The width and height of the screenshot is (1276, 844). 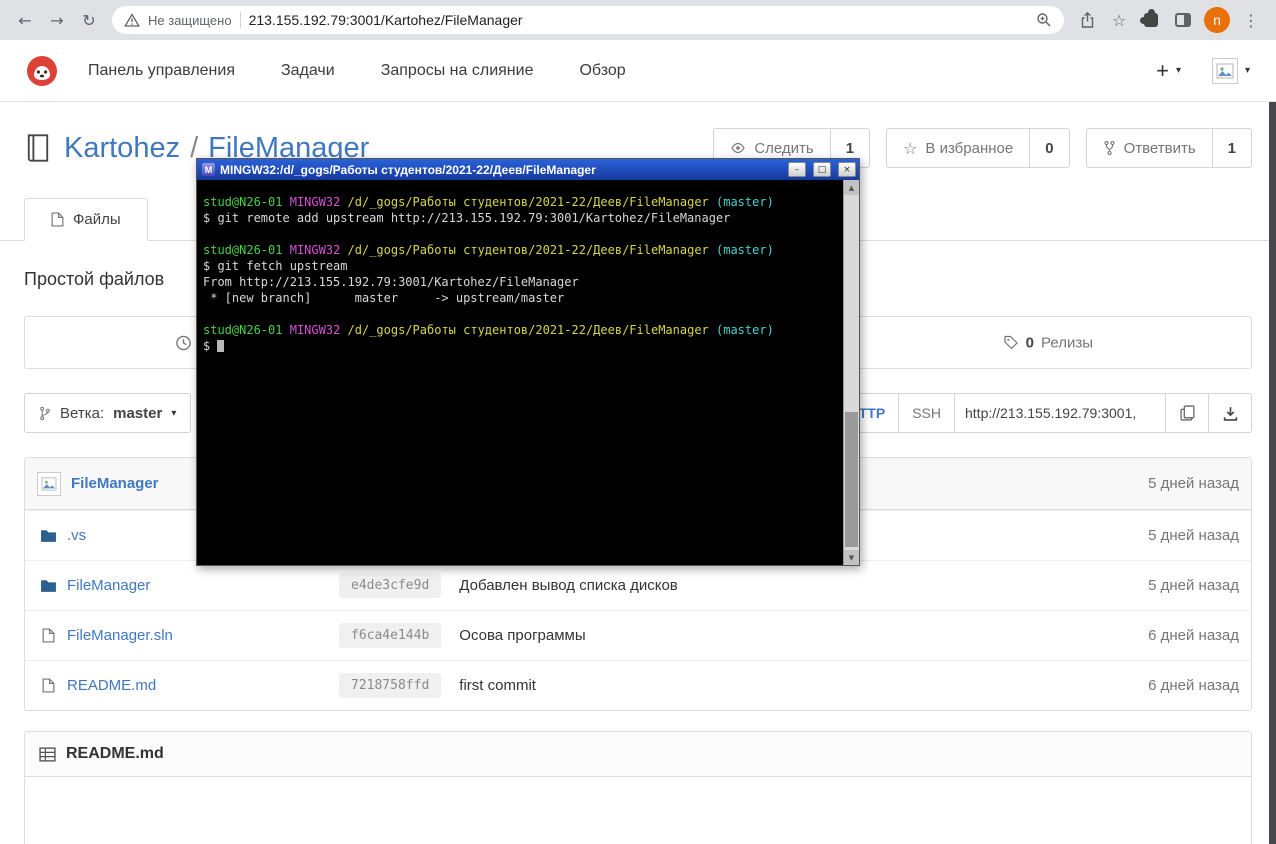 What do you see at coordinates (1030, 342) in the screenshot?
I see `releases-count: 0` at bounding box center [1030, 342].